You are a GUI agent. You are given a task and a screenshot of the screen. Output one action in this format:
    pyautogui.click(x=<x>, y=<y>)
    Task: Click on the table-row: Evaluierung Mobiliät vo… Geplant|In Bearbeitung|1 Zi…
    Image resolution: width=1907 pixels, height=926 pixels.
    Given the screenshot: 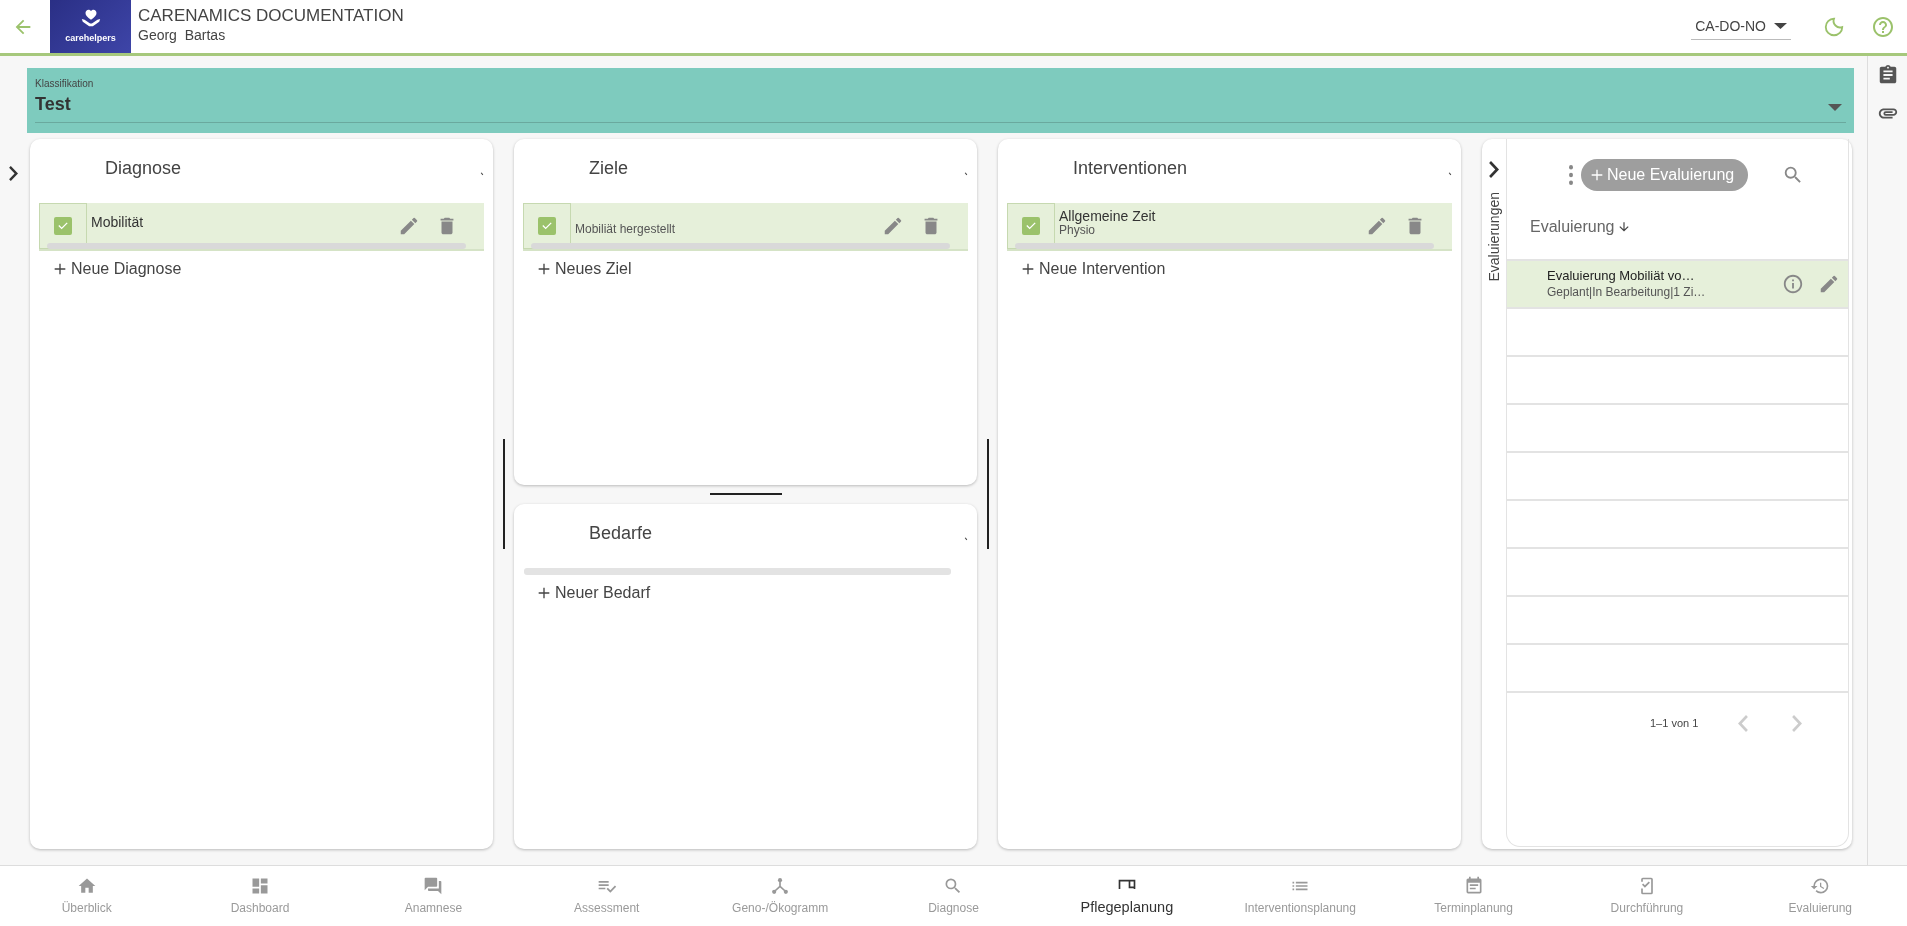 What is the action you would take?
    pyautogui.click(x=1677, y=285)
    